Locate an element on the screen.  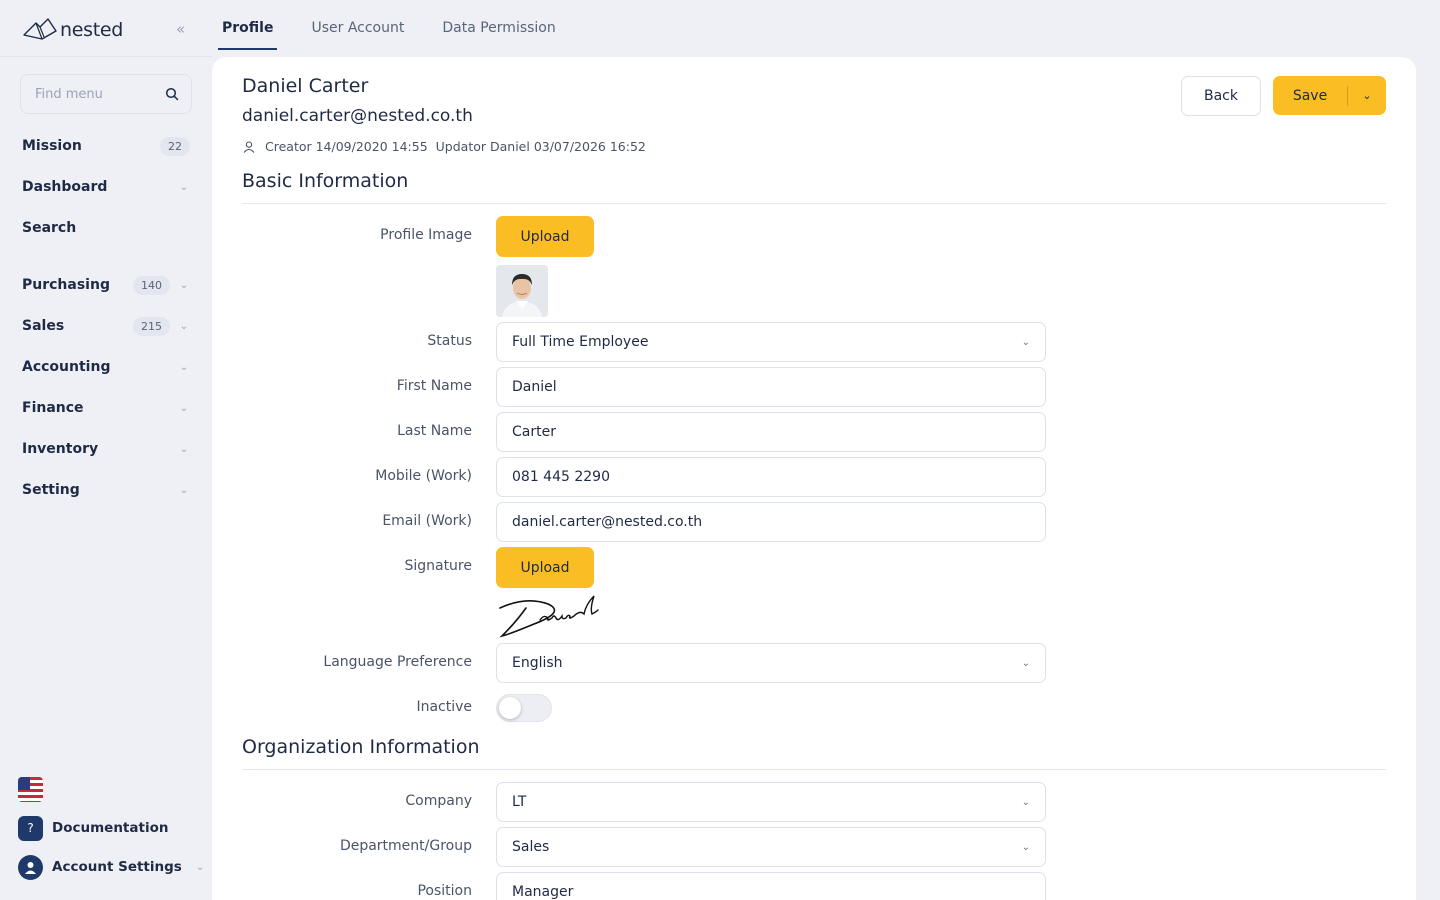
company-value: LT is located at coordinates (519, 802).